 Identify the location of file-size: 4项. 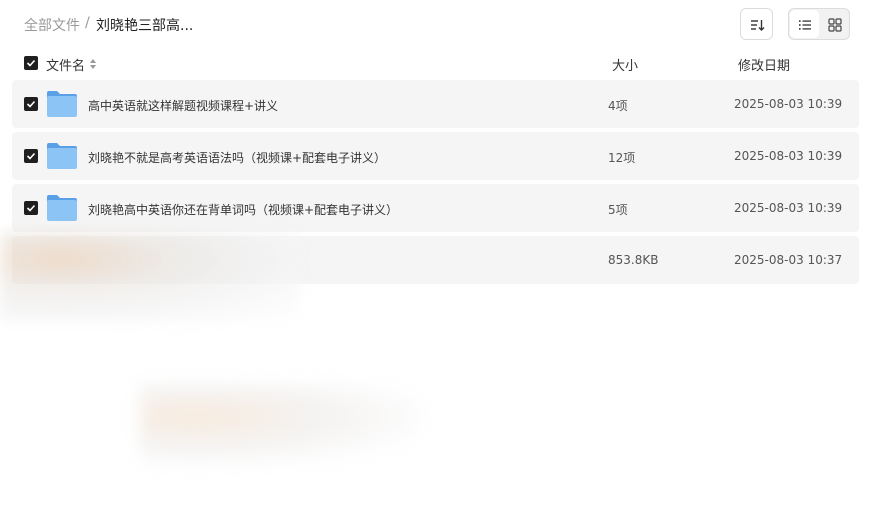
(618, 106).